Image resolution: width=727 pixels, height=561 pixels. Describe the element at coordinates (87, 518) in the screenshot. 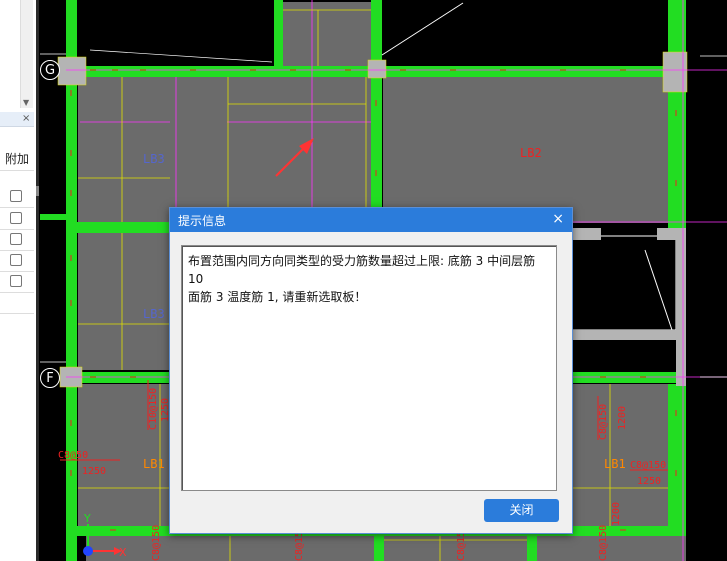

I see `axis-y-label: Y` at that location.